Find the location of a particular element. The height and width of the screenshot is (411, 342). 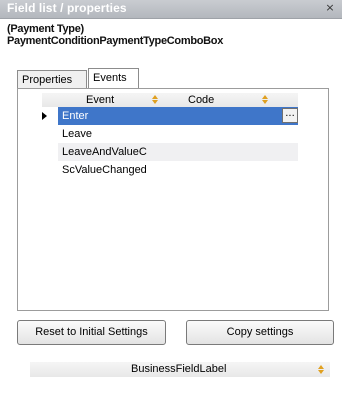

reset-settings-button: Reset to Initial Settings is located at coordinates (91, 332).